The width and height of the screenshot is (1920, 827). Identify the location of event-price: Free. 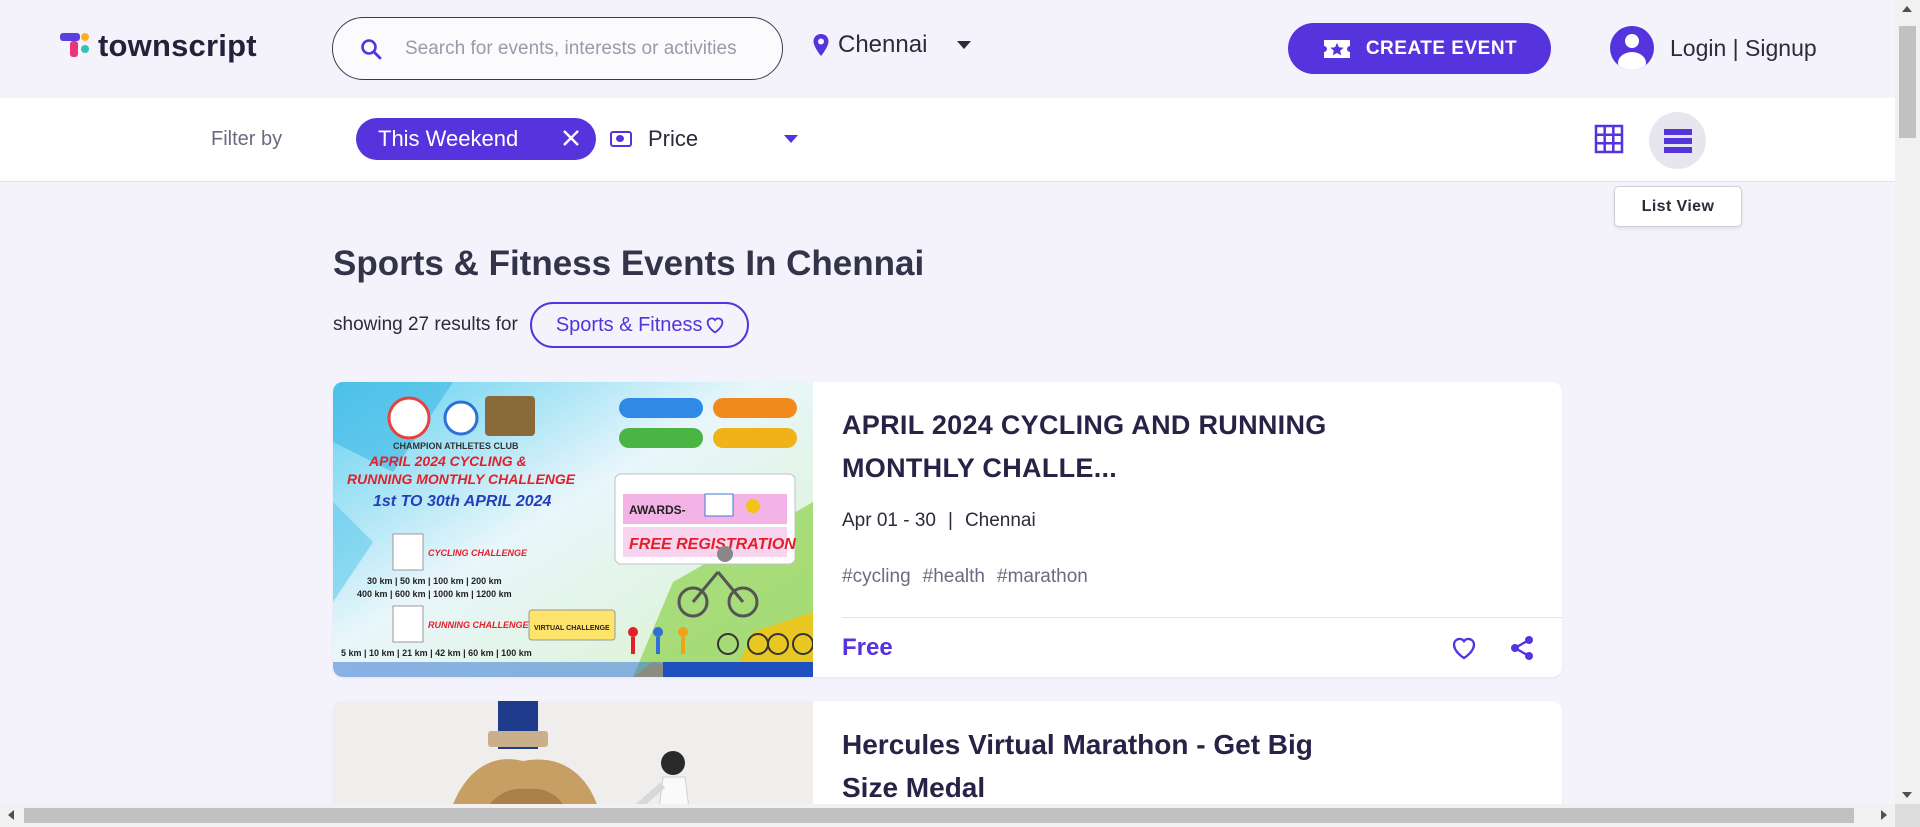
(867, 647).